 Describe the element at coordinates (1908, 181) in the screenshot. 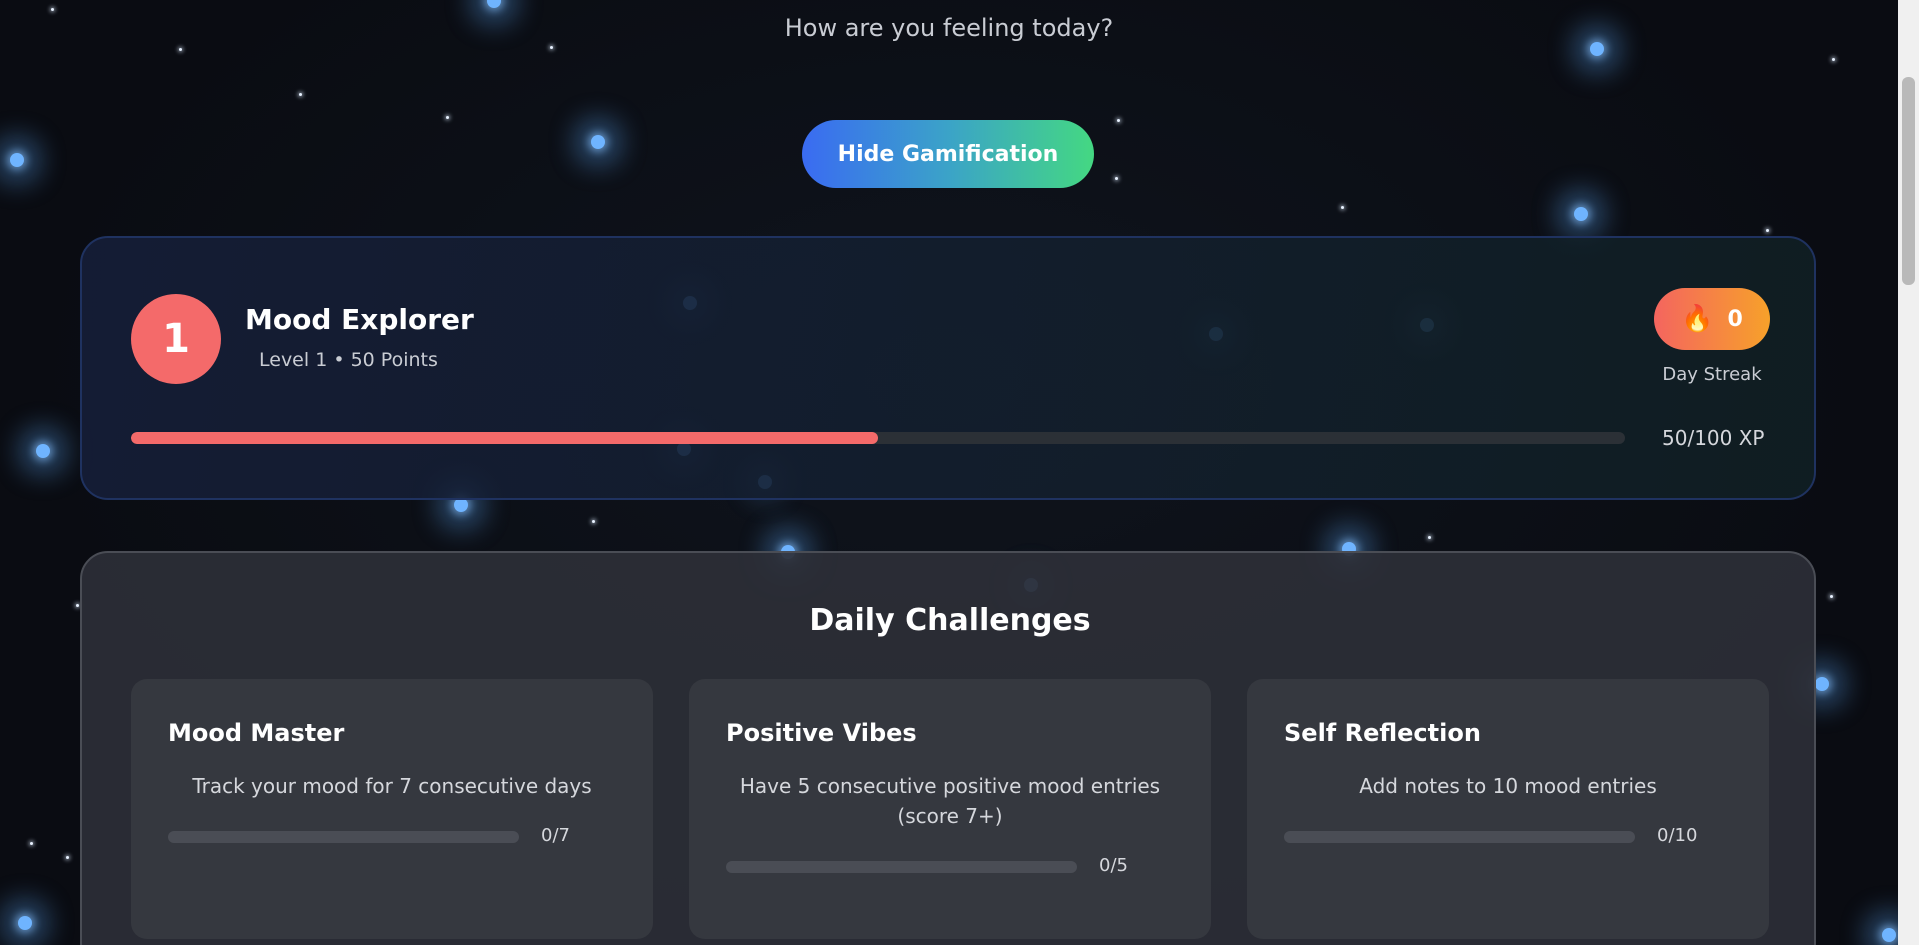

I see `scrollbar-thumb` at that location.